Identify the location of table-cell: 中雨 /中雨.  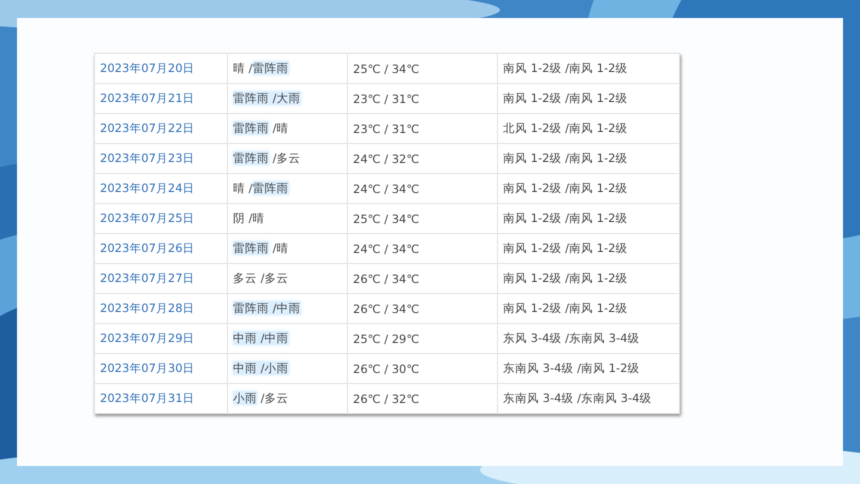
(288, 339).